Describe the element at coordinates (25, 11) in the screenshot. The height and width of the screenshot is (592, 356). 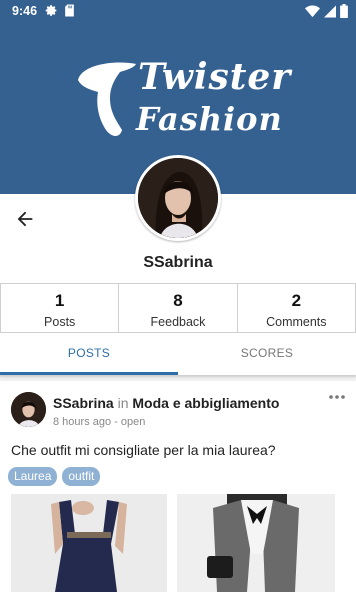
I see `status-time: 9:46` at that location.